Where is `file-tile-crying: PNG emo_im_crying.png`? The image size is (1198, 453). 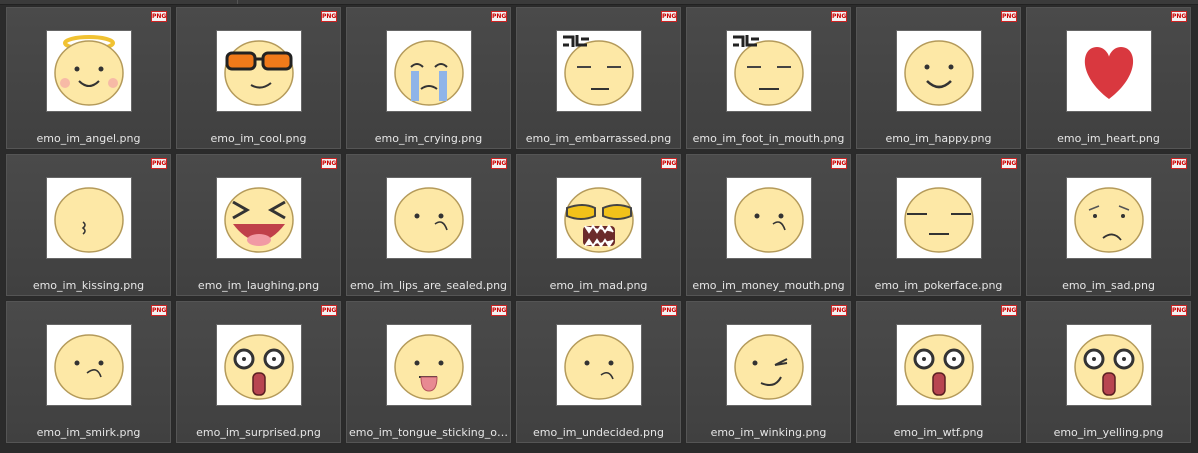 file-tile-crying: PNG emo_im_crying.png is located at coordinates (428, 78).